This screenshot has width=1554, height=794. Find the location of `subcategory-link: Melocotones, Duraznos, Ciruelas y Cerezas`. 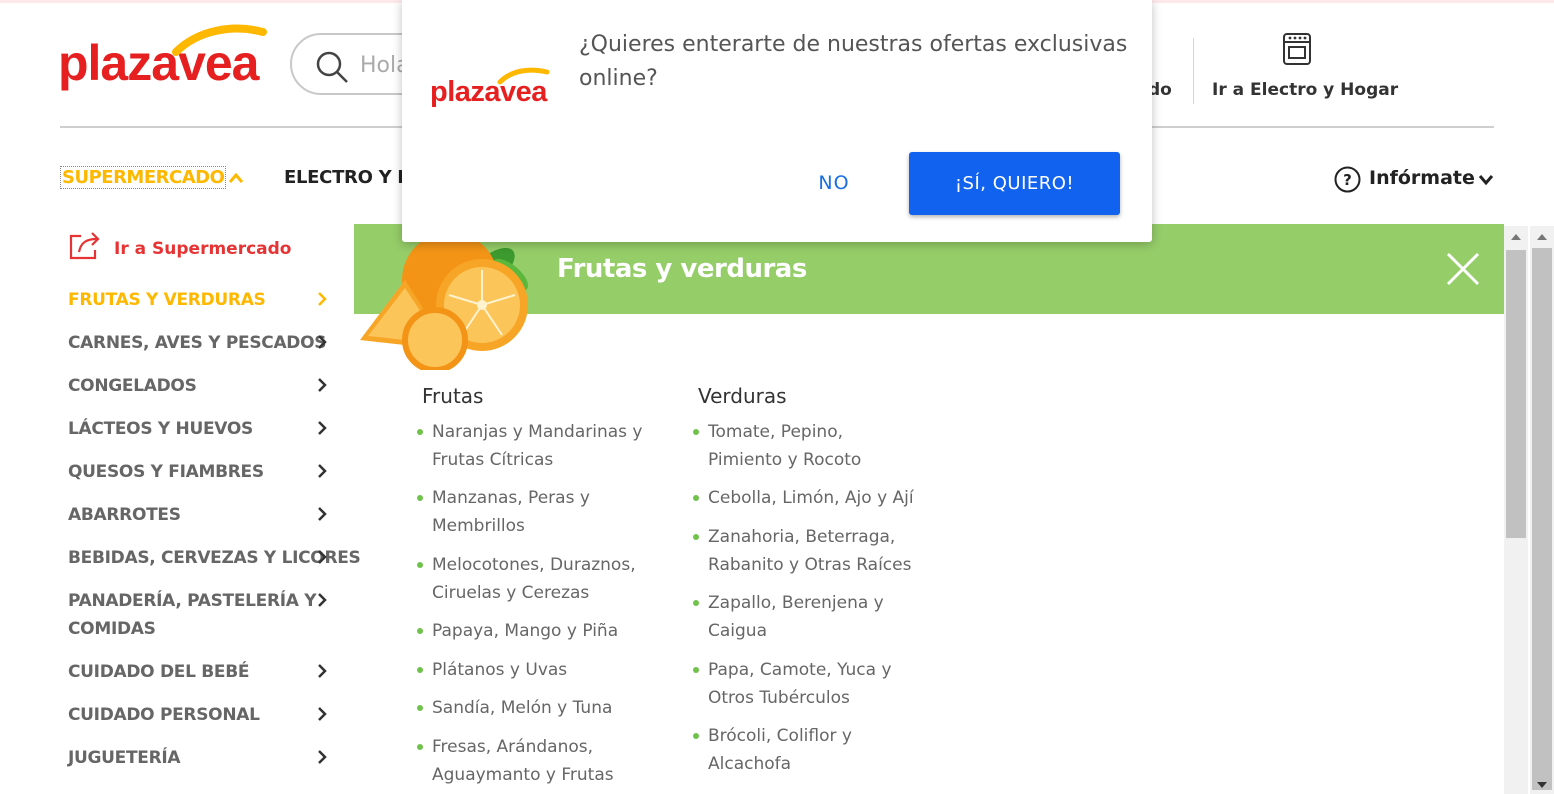

subcategory-link: Melocotones, Duraznos, Ciruelas y Cerezas is located at coordinates (526, 579).